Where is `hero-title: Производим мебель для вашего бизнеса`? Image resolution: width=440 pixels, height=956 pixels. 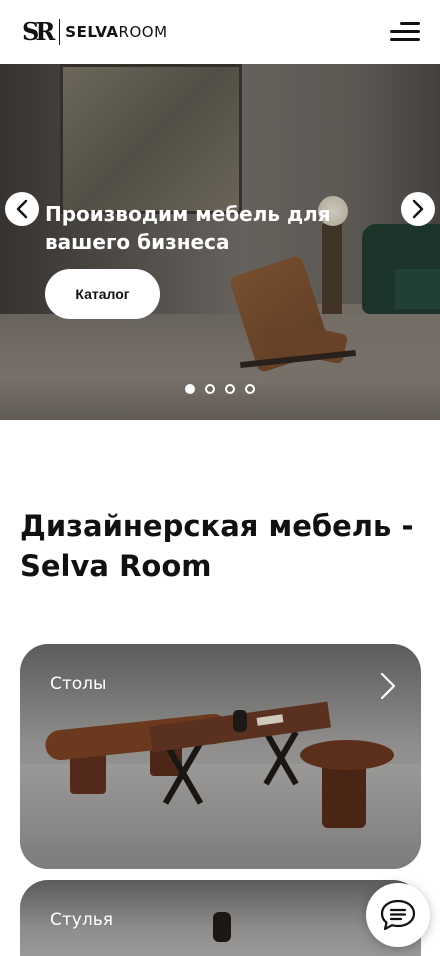
hero-title: Производим мебель для вашего бизнеса is located at coordinates (188, 228).